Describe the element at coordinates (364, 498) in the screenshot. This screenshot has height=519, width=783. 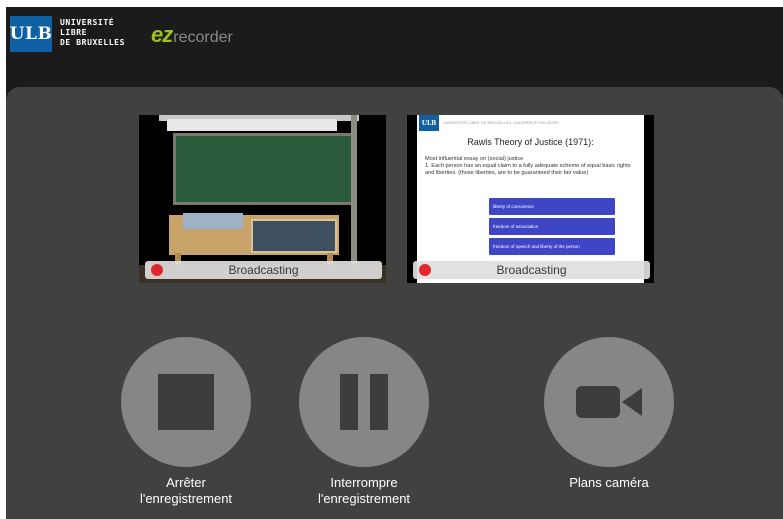
I see `pause-recording-label-line-2: l'enregistrement` at that location.